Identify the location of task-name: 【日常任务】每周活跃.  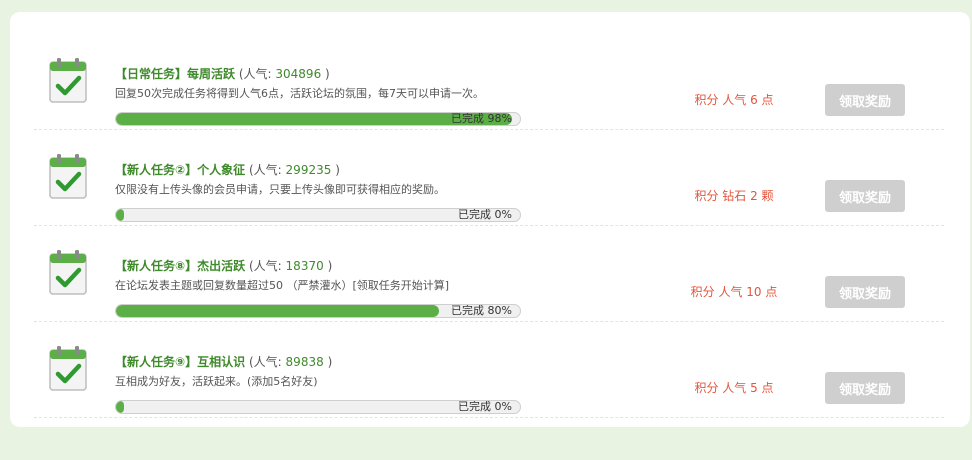
(175, 74).